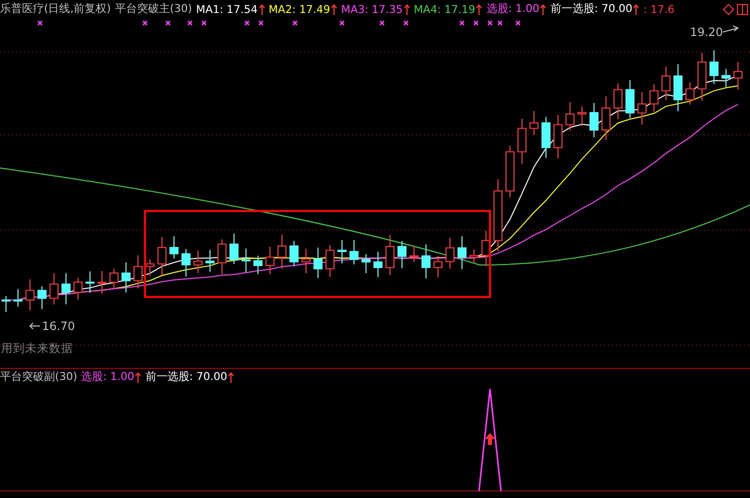 The height and width of the screenshot is (498, 750). What do you see at coordinates (299, 9) in the screenshot?
I see `indicator-value: MA2: 17.49` at bounding box center [299, 9].